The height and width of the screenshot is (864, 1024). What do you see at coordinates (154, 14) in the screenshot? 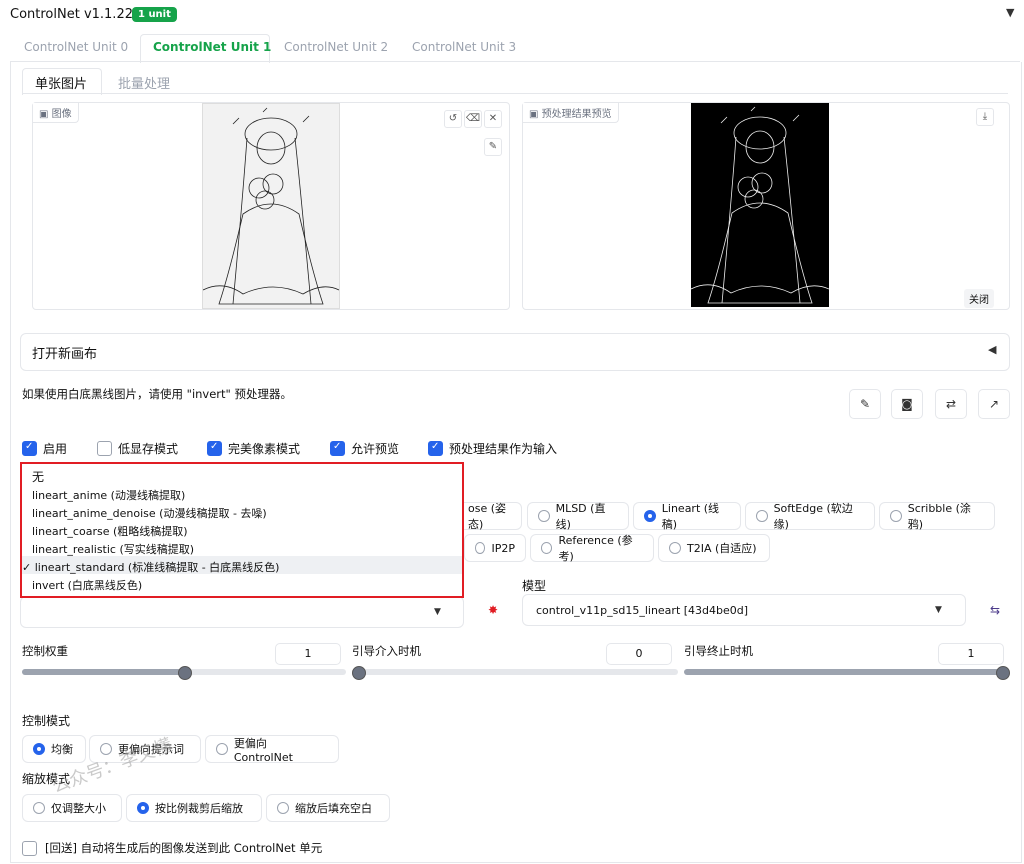
I see `unit-count-badge: 1 unit` at bounding box center [154, 14].